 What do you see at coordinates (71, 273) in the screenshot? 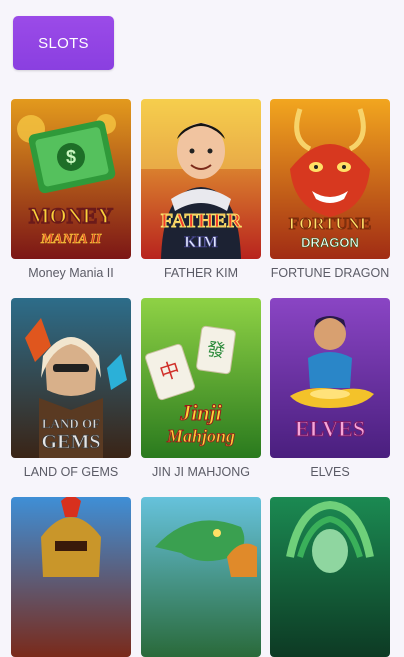
I see `game-title: Money Mania II` at bounding box center [71, 273].